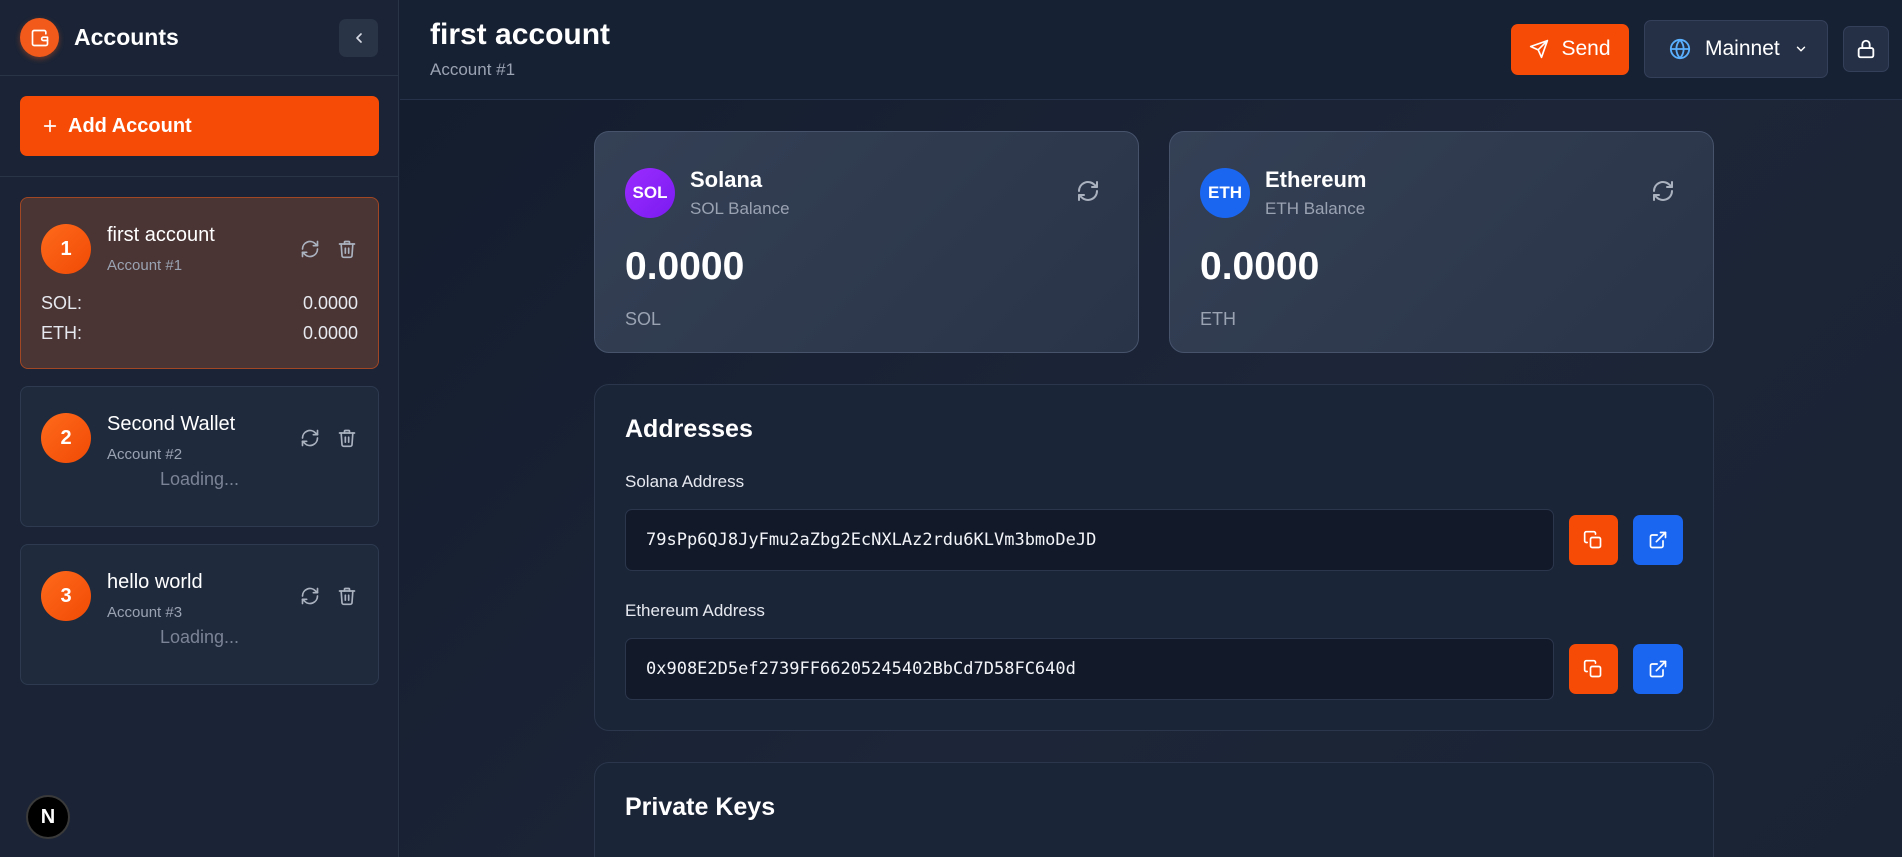  Describe the element at coordinates (1154, 809) in the screenshot. I see `private-keys-panel: Private Keys` at that location.